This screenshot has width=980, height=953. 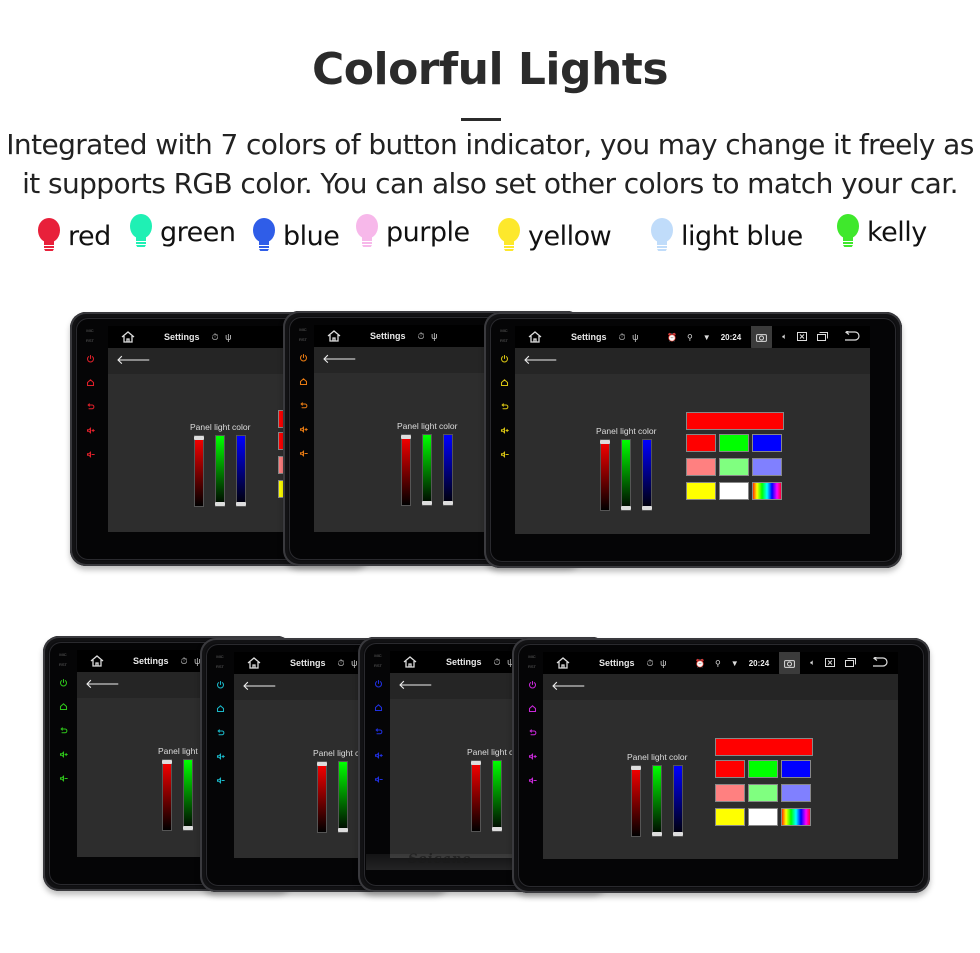 What do you see at coordinates (822, 337) in the screenshot?
I see `recent-apps-icon` at bounding box center [822, 337].